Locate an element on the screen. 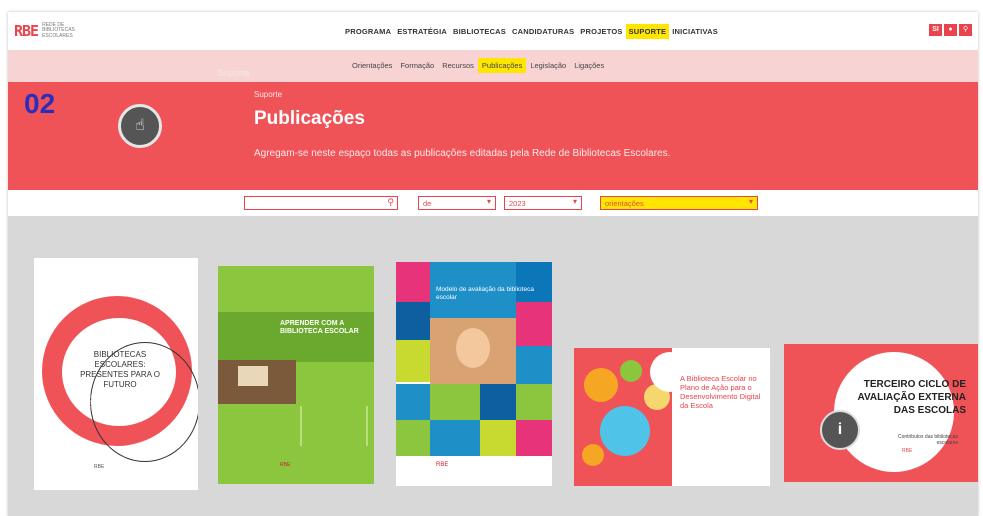  breadcrumb: Suporte is located at coordinates (268, 94).